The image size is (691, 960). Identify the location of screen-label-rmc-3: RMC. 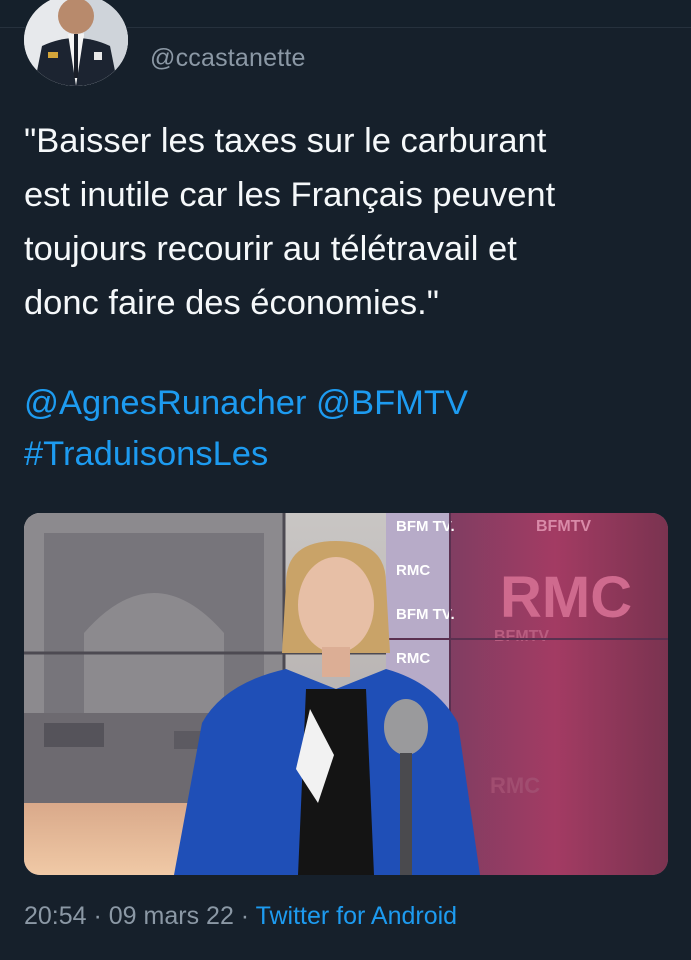
(566, 597).